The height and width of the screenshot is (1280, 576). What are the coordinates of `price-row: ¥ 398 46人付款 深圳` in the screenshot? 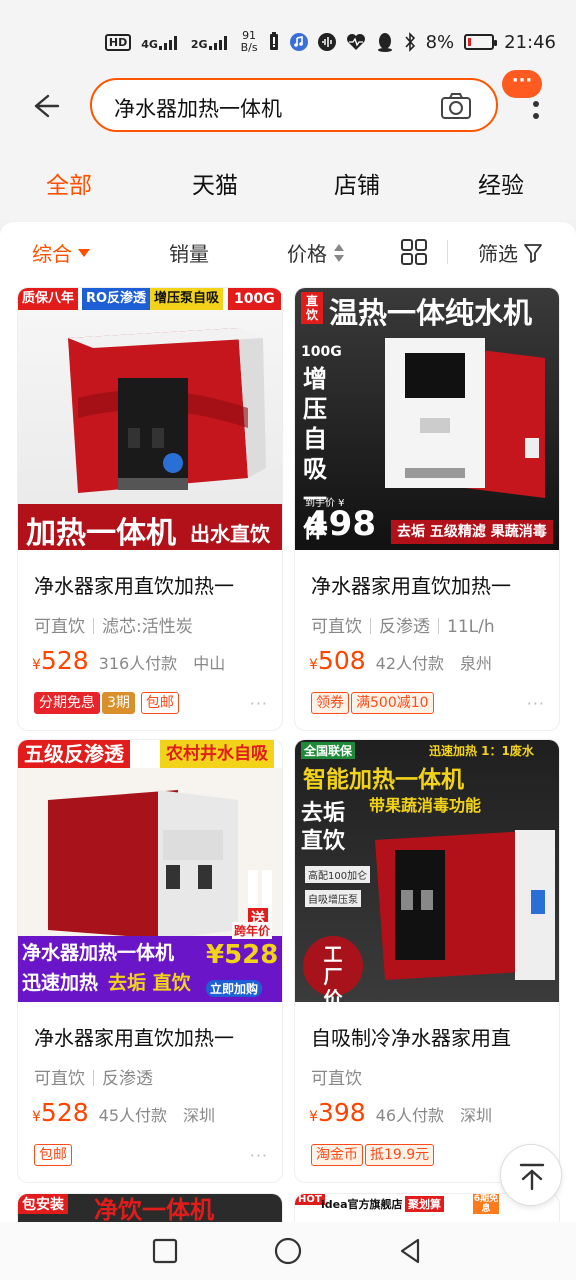 It's located at (400, 1112).